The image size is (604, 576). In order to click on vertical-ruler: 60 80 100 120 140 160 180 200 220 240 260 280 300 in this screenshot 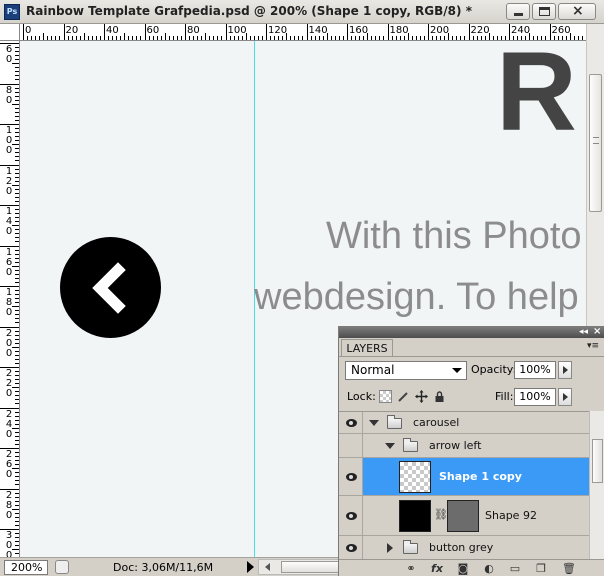, I will do `click(10, 299)`.